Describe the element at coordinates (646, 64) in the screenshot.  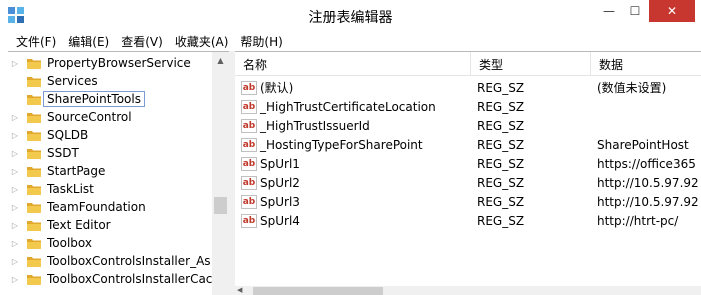
I see `column-header-data: 数据` at that location.